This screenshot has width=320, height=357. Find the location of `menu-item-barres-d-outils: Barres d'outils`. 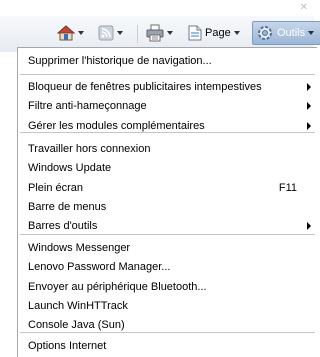

menu-item-barres-d-outils: Barres d'outils is located at coordinates (172, 226).